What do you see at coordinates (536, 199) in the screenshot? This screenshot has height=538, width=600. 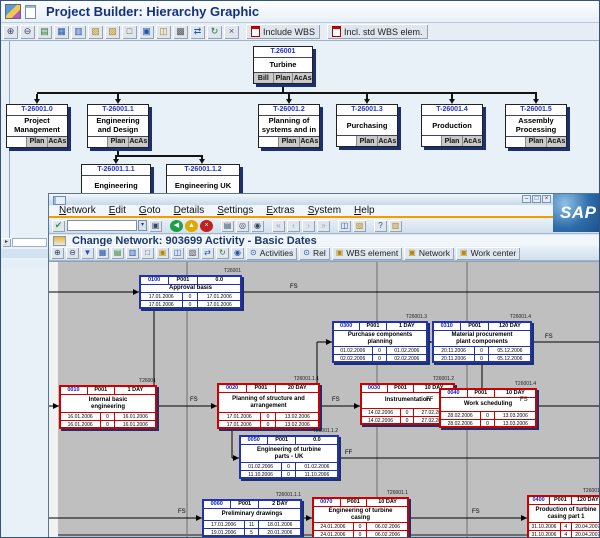 I see `maximize-button: □` at bounding box center [536, 199].